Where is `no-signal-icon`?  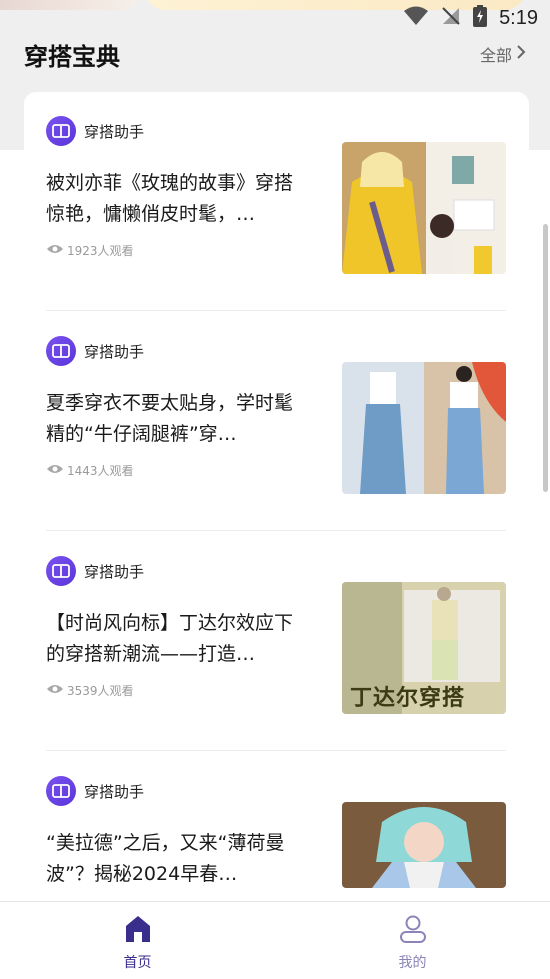 no-signal-icon is located at coordinates (451, 18).